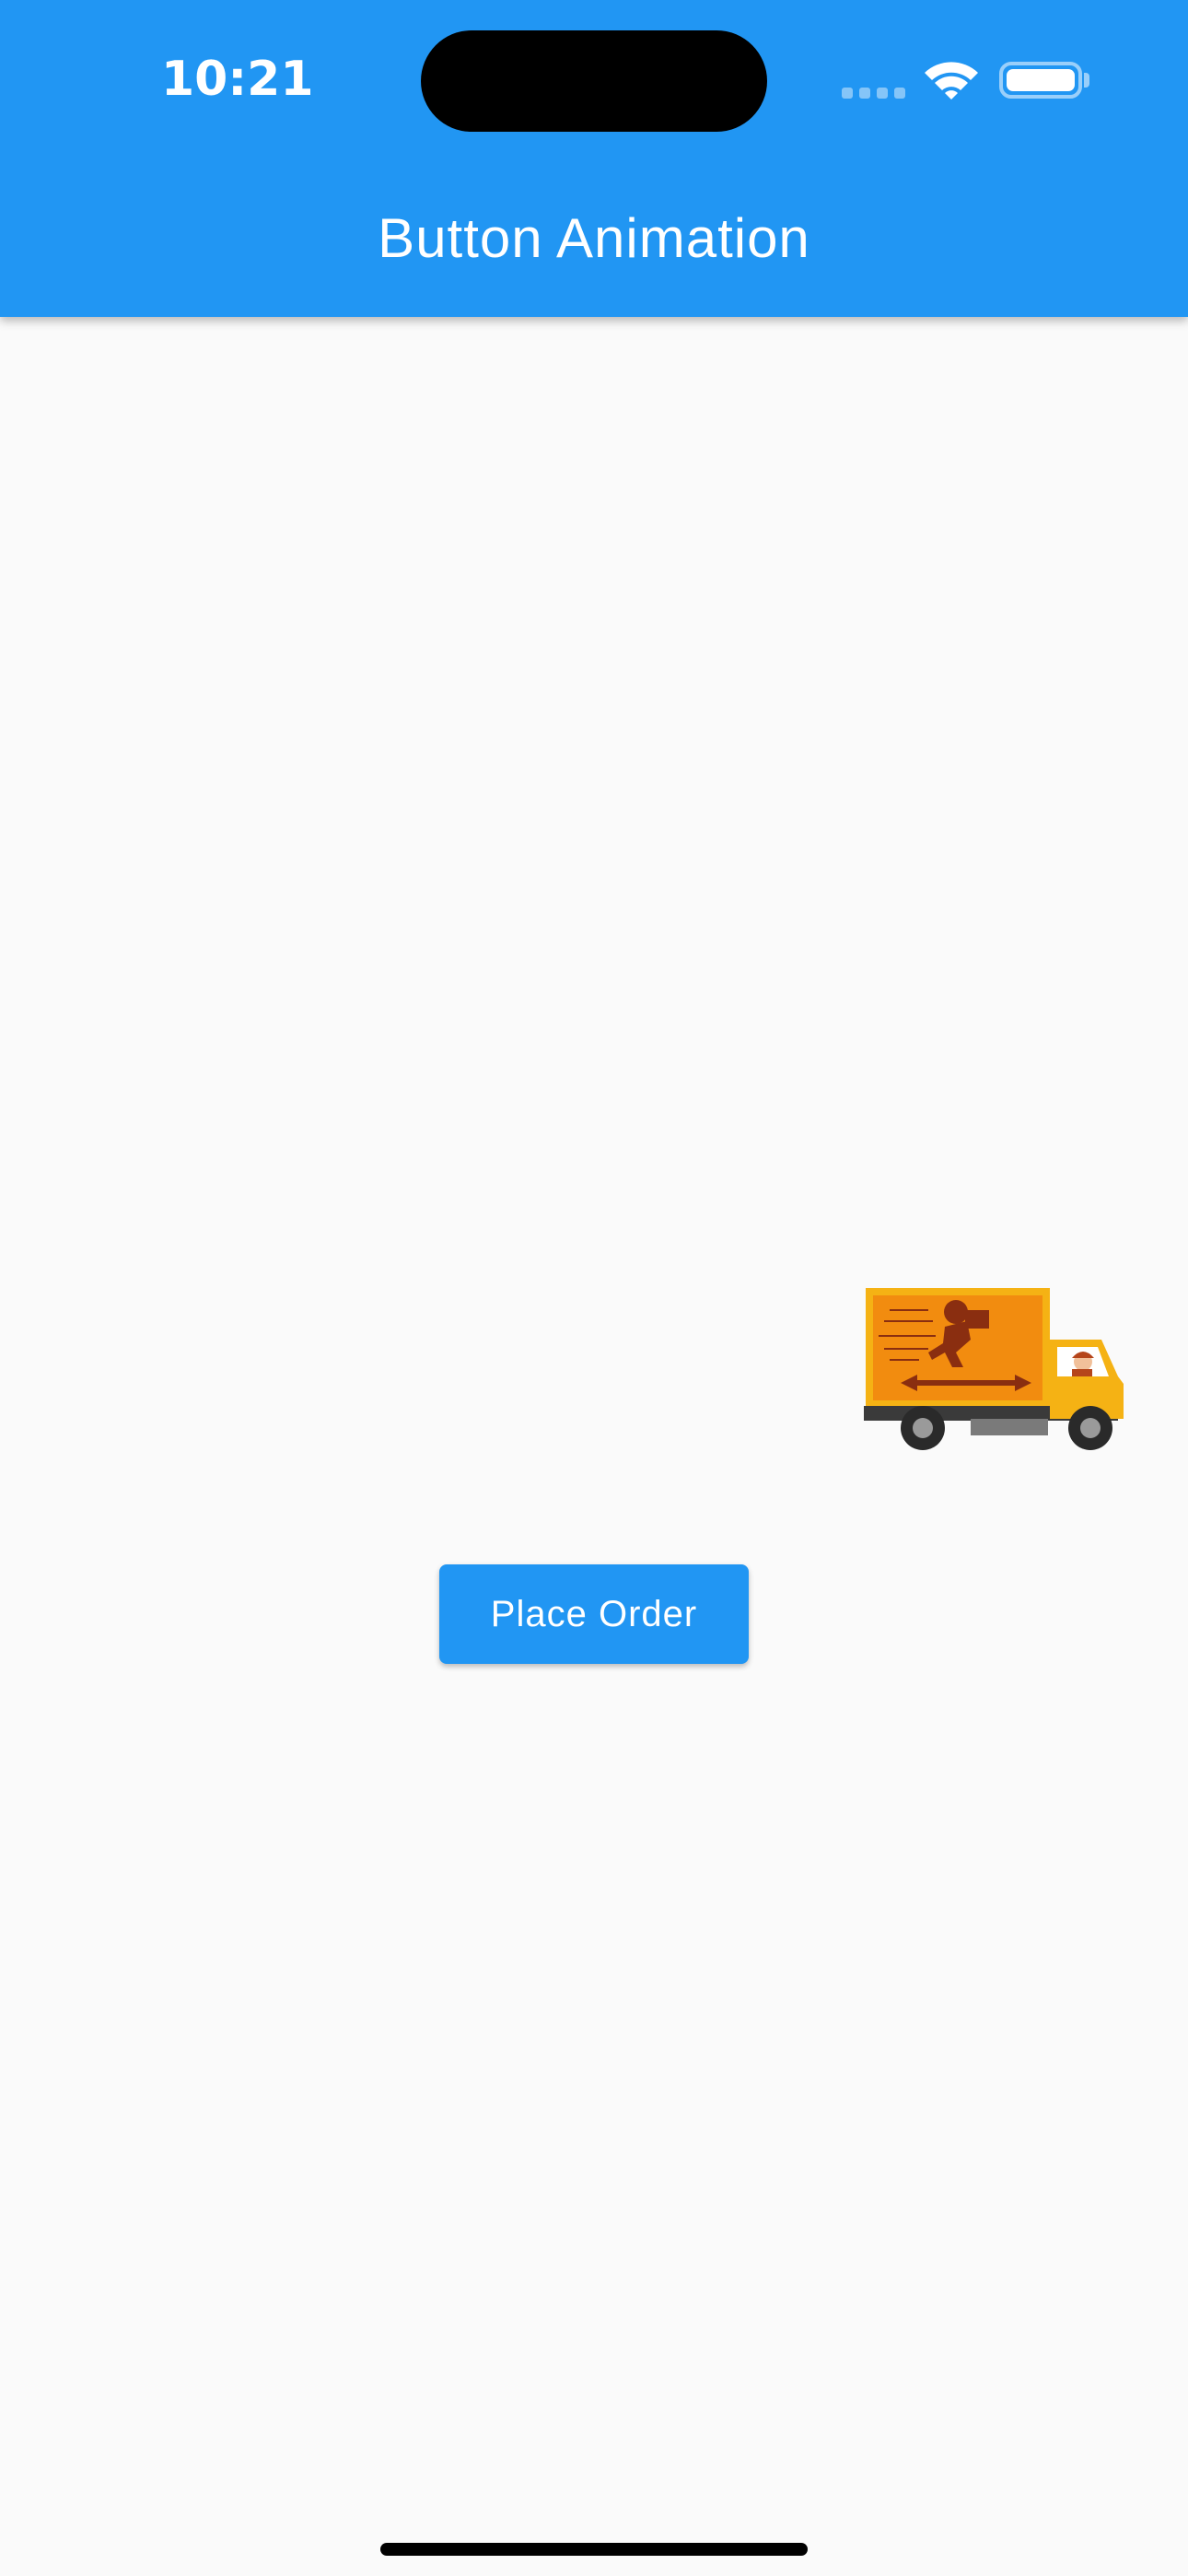 The image size is (1188, 2576). Describe the element at coordinates (594, 238) in the screenshot. I see `page-title: Button Animation` at that location.